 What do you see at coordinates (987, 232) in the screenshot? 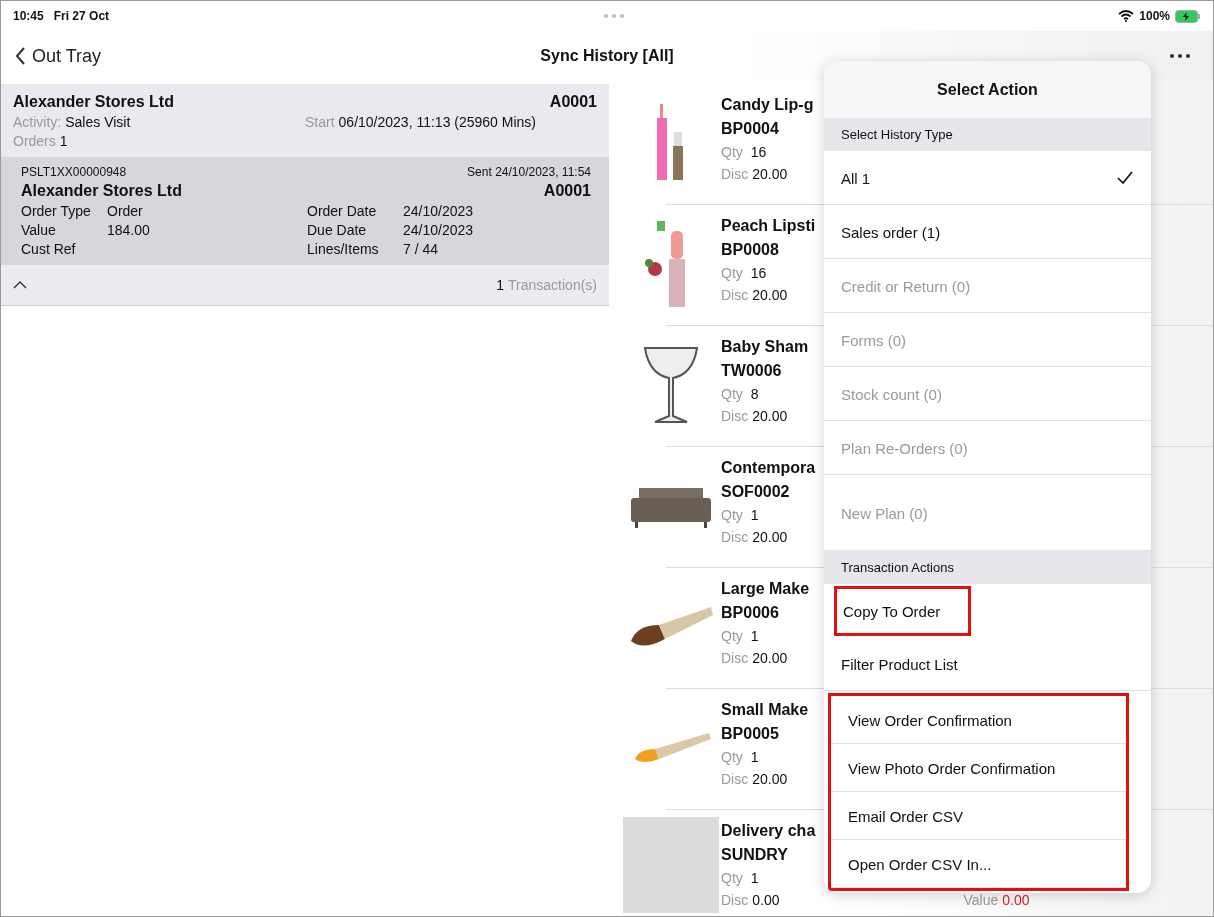
I see `history-type-option: Sales order (1)` at bounding box center [987, 232].